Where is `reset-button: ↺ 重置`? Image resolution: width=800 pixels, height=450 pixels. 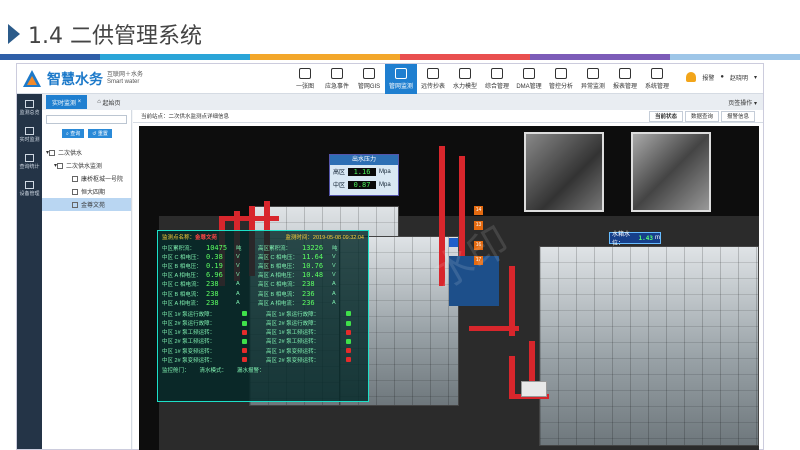 reset-button: ↺ 重置 is located at coordinates (100, 133).